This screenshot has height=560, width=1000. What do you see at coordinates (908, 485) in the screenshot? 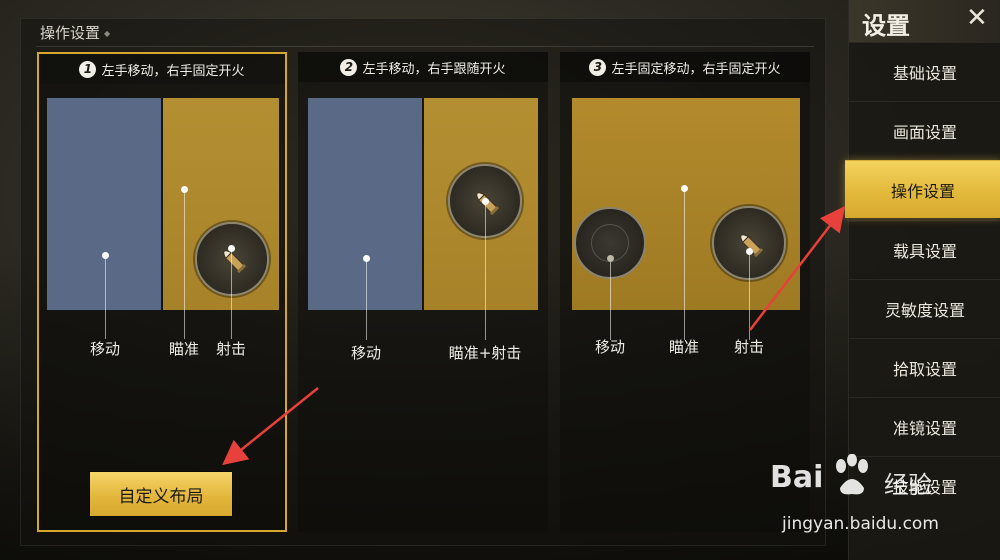
I see `watermark-suffix: 经验` at bounding box center [908, 485].